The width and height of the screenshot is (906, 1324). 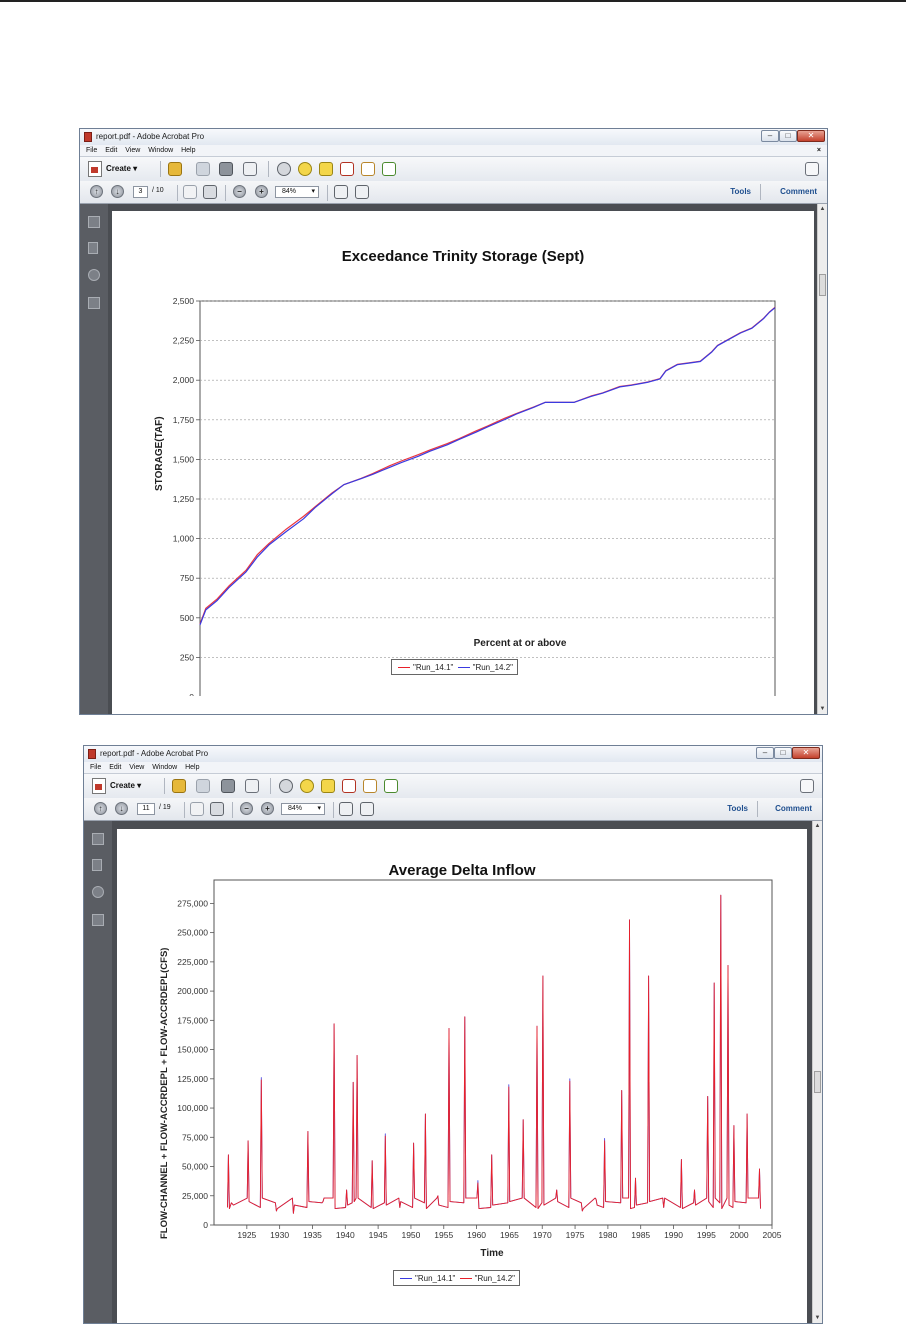 I want to click on x-tick-label: 1940, so click(x=345, y=1235).